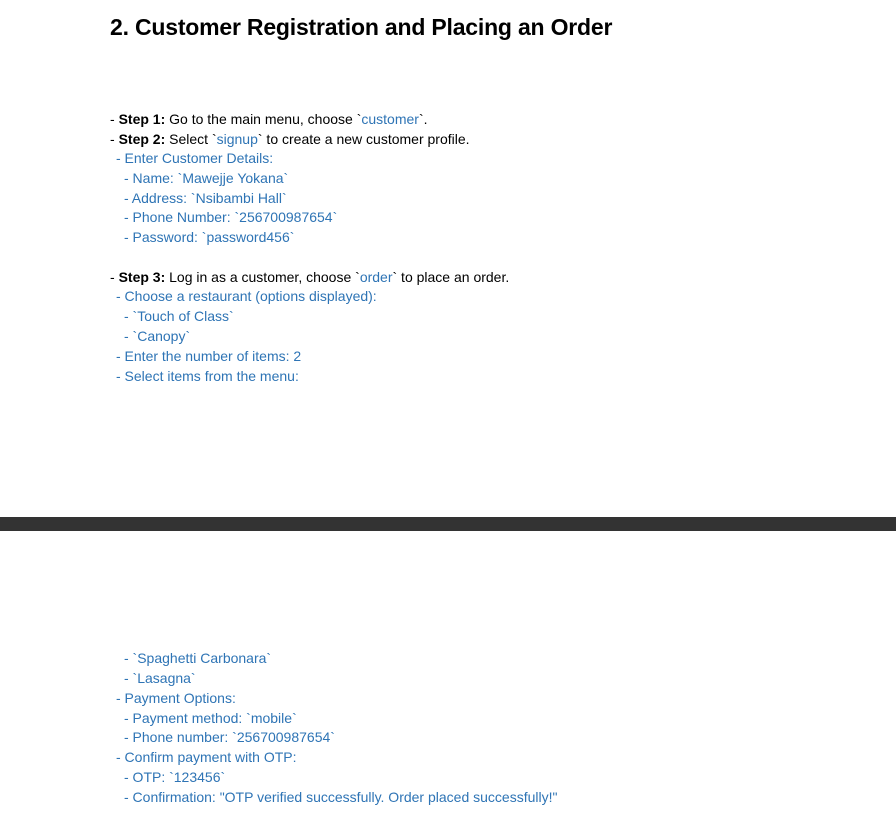 This screenshot has width=896, height=821. Describe the element at coordinates (423, 119) in the screenshot. I see `step-1-text-end: `.` at that location.